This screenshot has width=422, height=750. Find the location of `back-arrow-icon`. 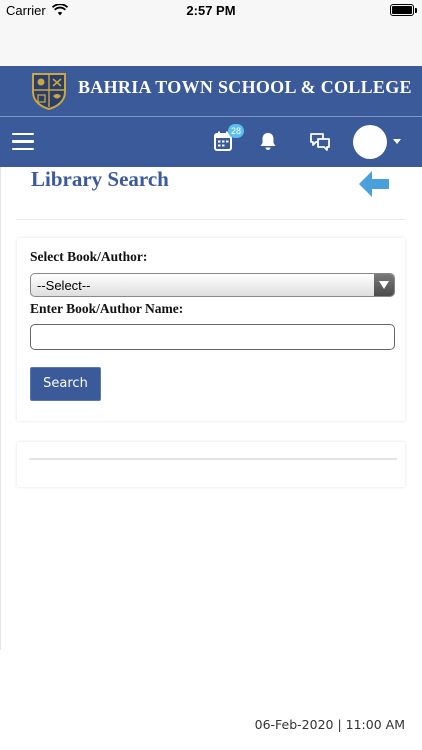

back-arrow-icon is located at coordinates (374, 184).